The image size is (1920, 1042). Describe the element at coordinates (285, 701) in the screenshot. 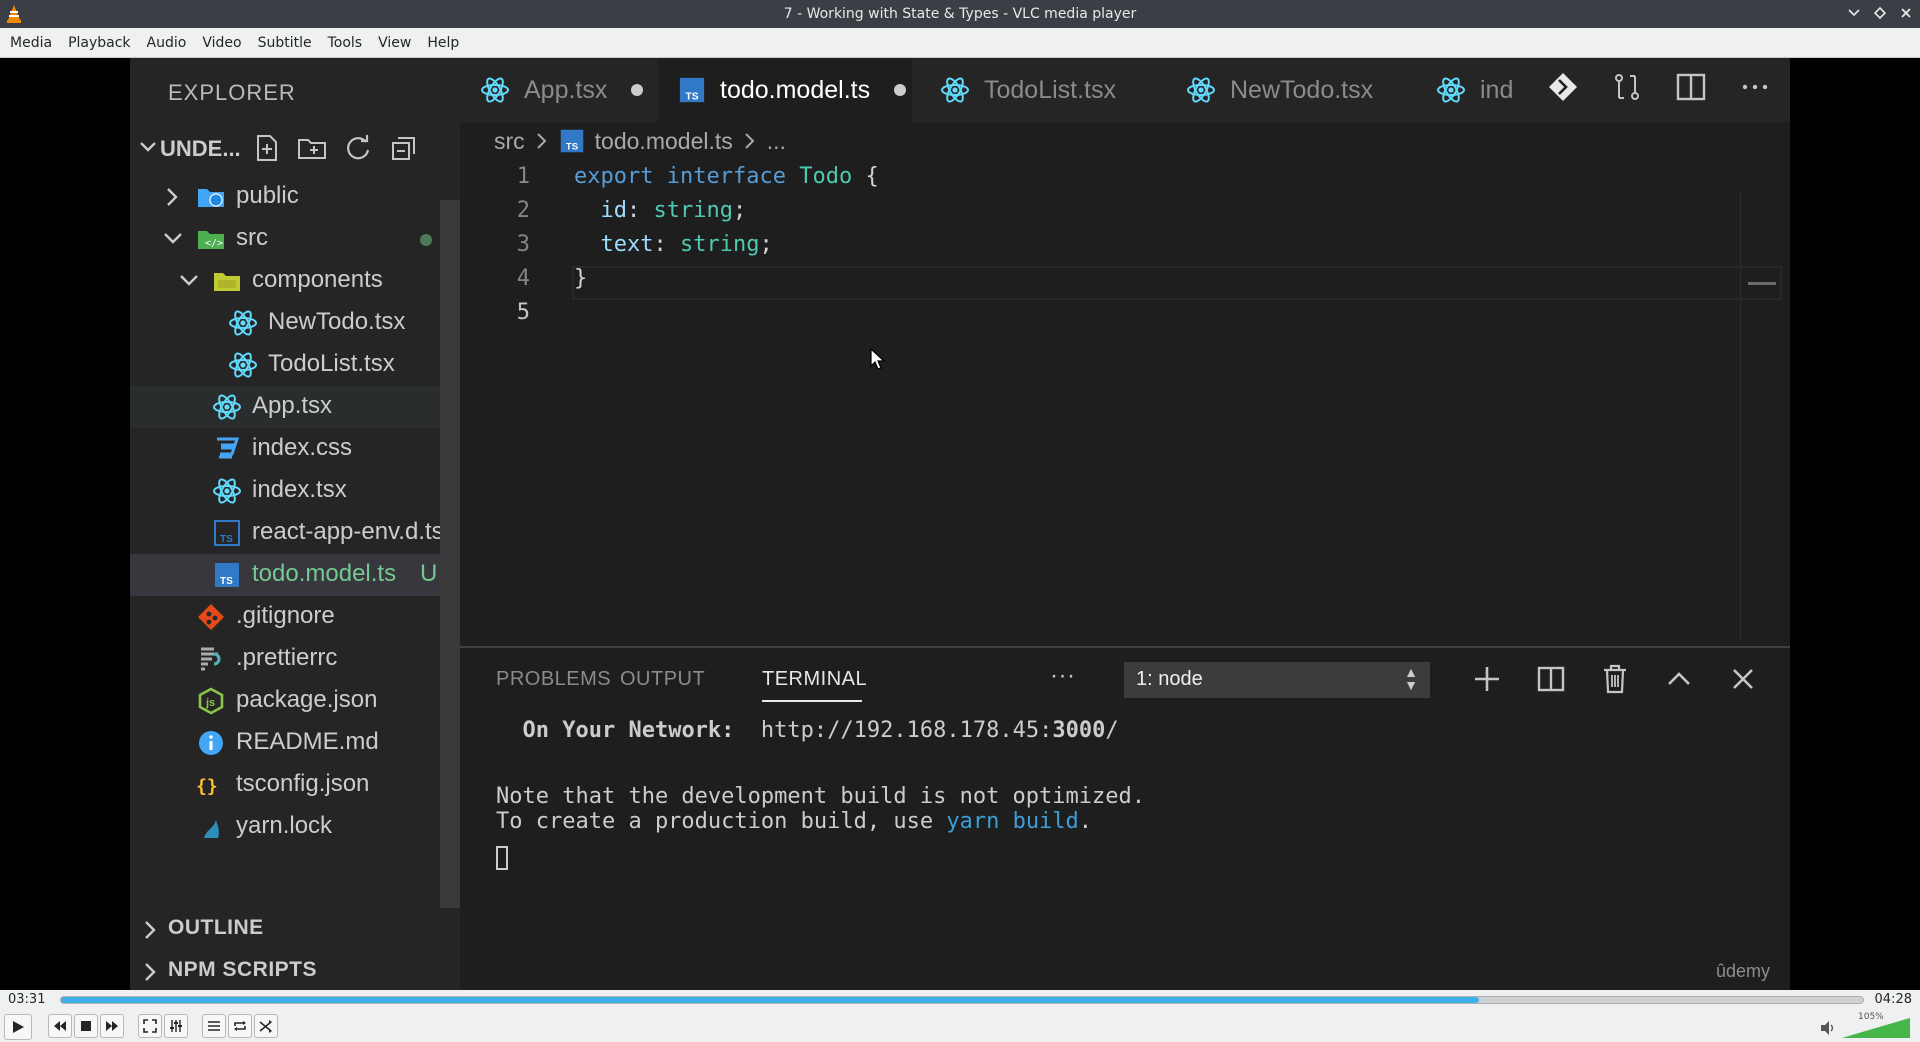

I see `tree-item-package-json: js package.json` at that location.